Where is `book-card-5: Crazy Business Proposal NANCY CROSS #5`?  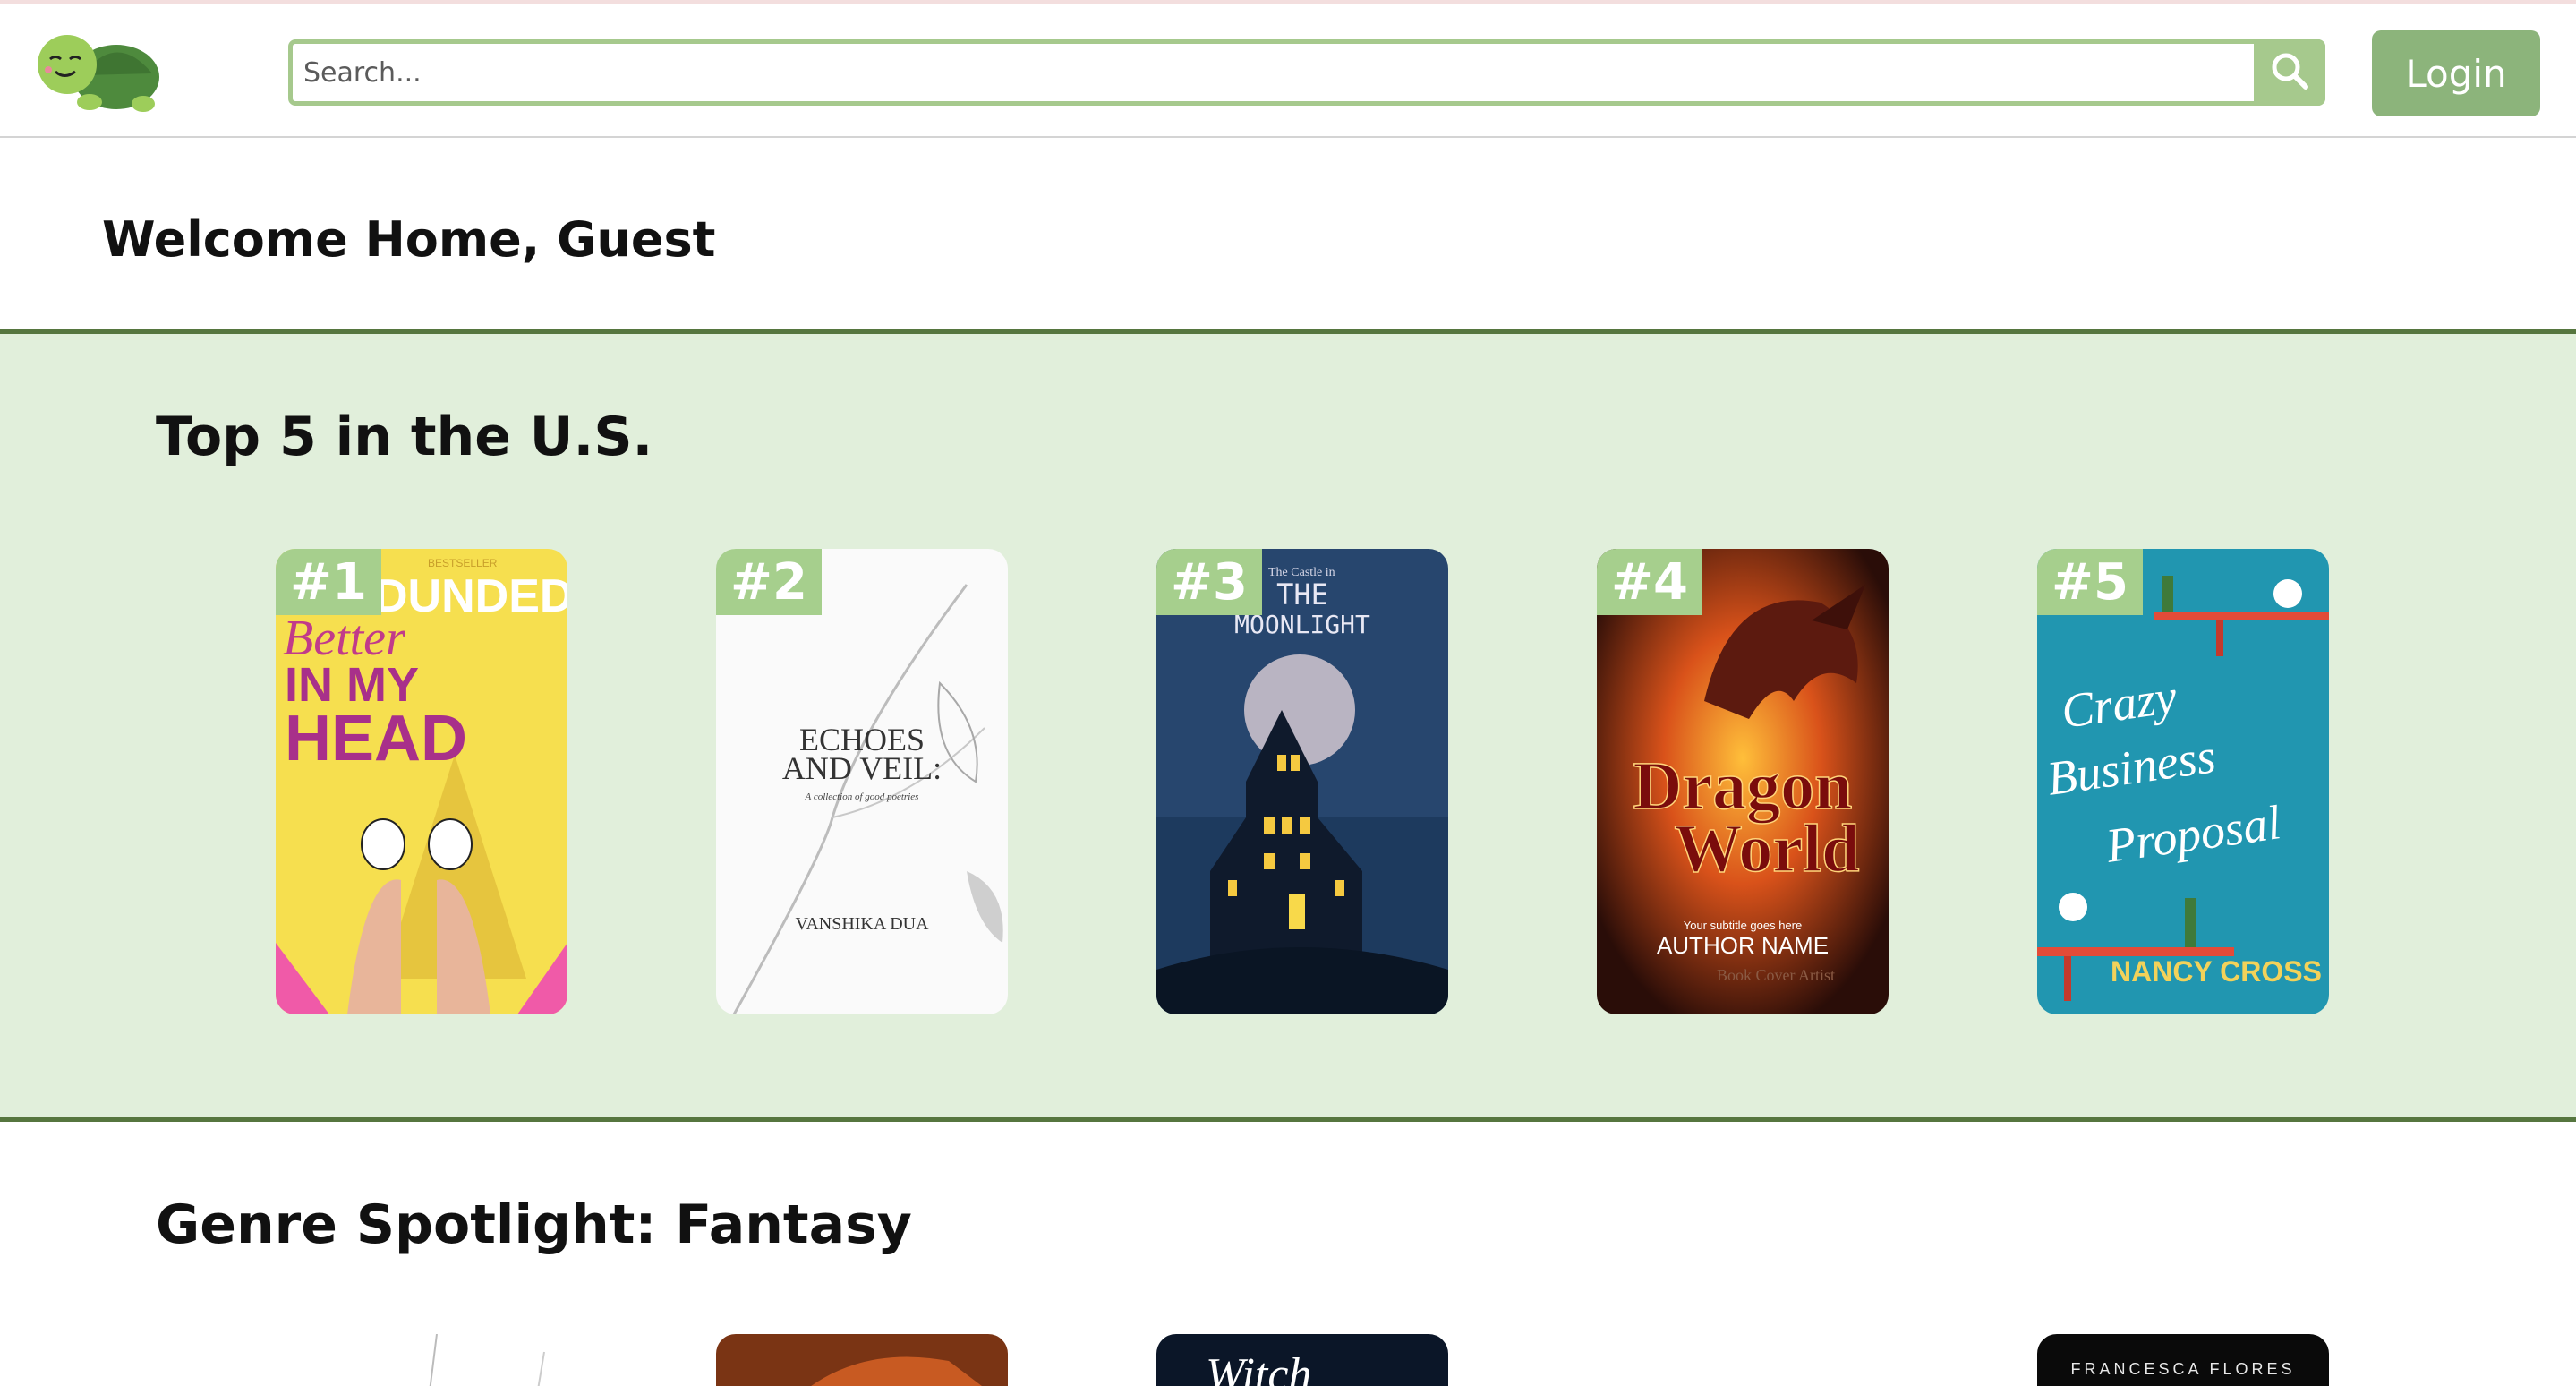
book-card-5: Crazy Business Proposal NANCY CROSS #5 is located at coordinates (2183, 781).